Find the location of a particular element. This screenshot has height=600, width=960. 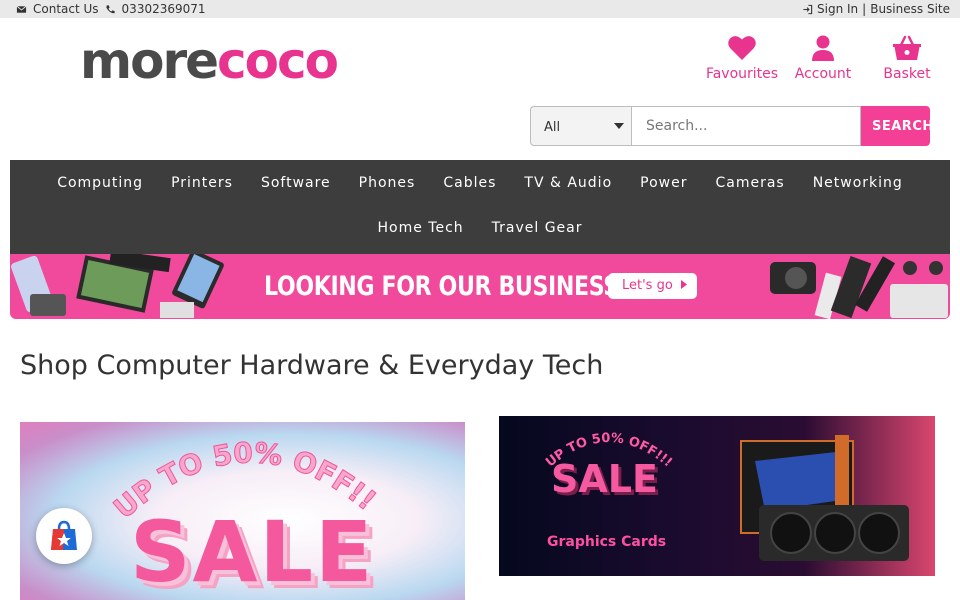

contact-us-link: Contact Us is located at coordinates (66, 9).